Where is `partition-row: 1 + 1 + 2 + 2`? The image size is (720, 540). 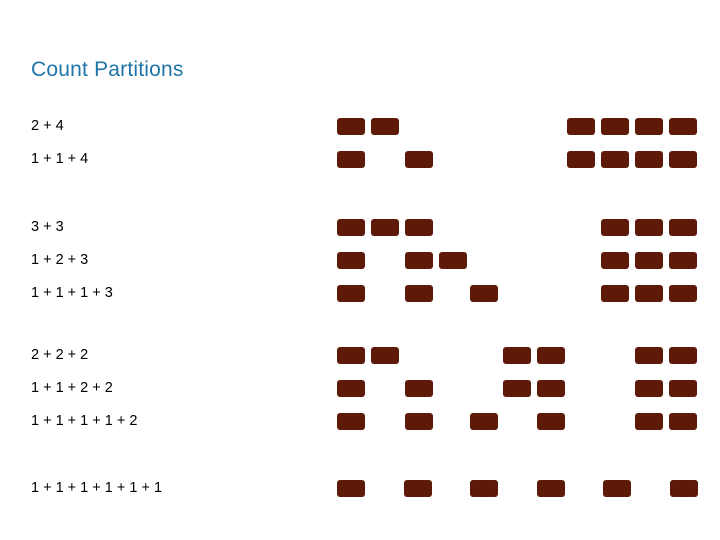
partition-row: 1 + 1 + 2 + 2 is located at coordinates (360, 396).